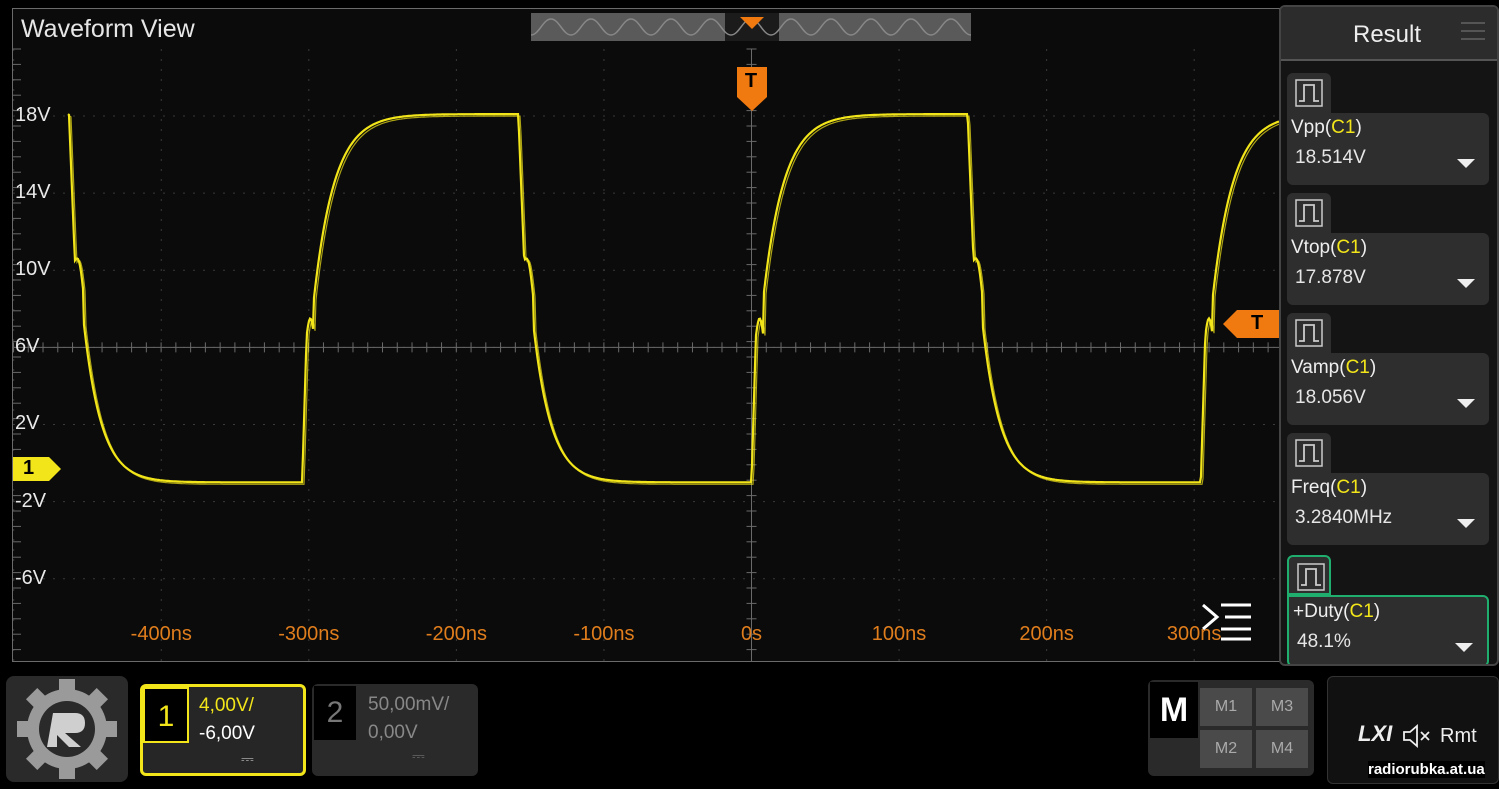 The image size is (1499, 789). I want to click on measurement-type: Vamp, so click(1315, 367).